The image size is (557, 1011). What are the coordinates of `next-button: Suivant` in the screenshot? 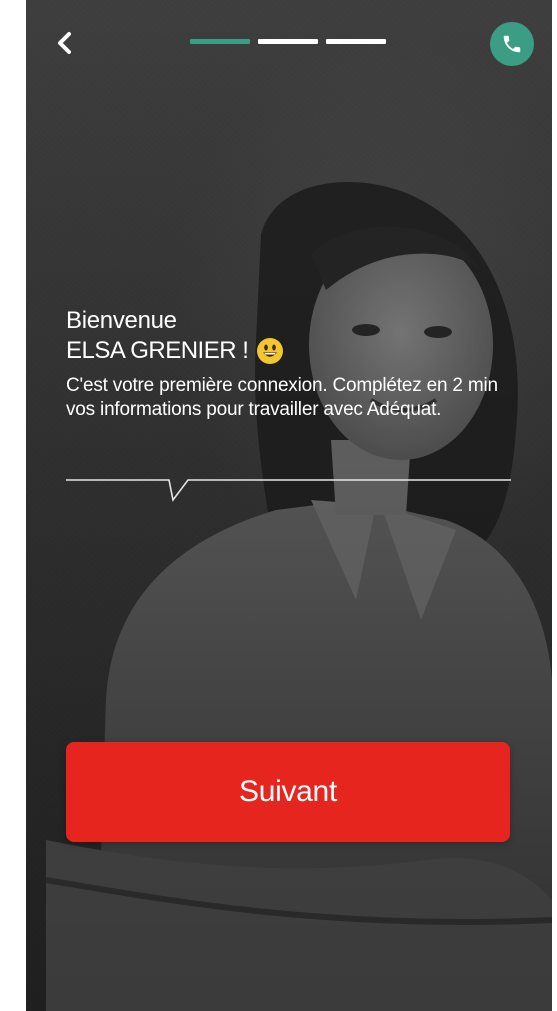 It's located at (288, 792).